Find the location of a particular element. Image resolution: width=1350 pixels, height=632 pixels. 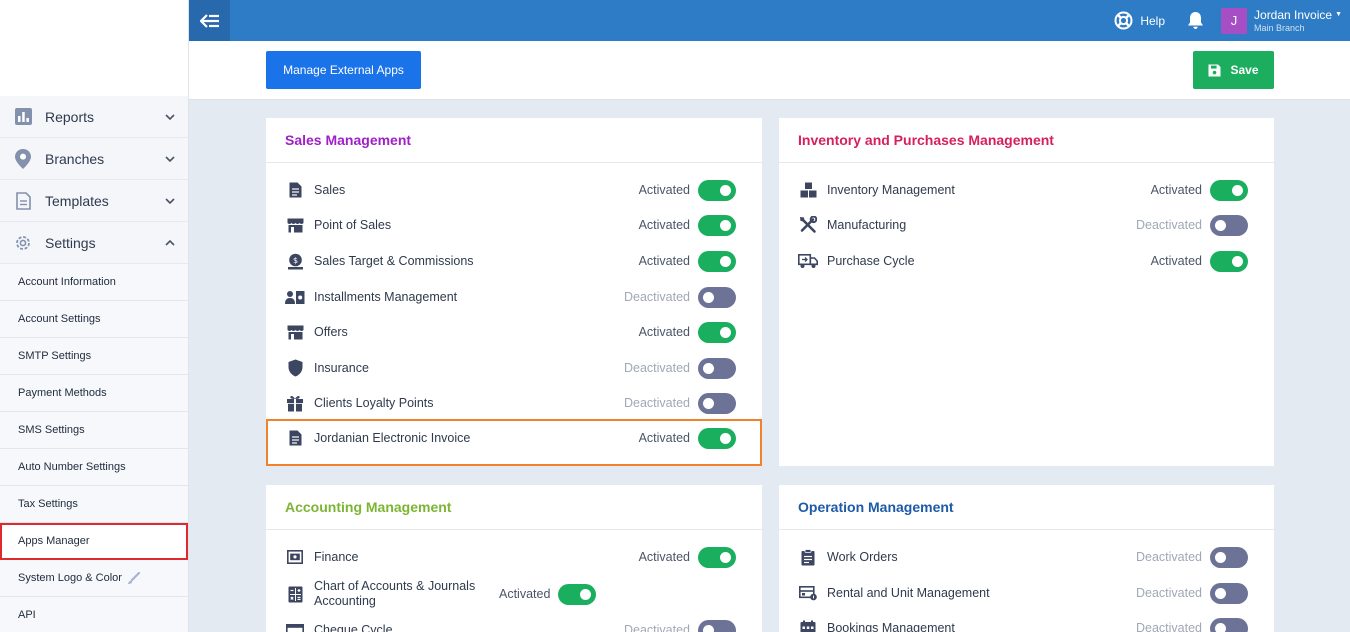

app-row-work-orders: Work Orders Deactivated is located at coordinates (1023, 557).